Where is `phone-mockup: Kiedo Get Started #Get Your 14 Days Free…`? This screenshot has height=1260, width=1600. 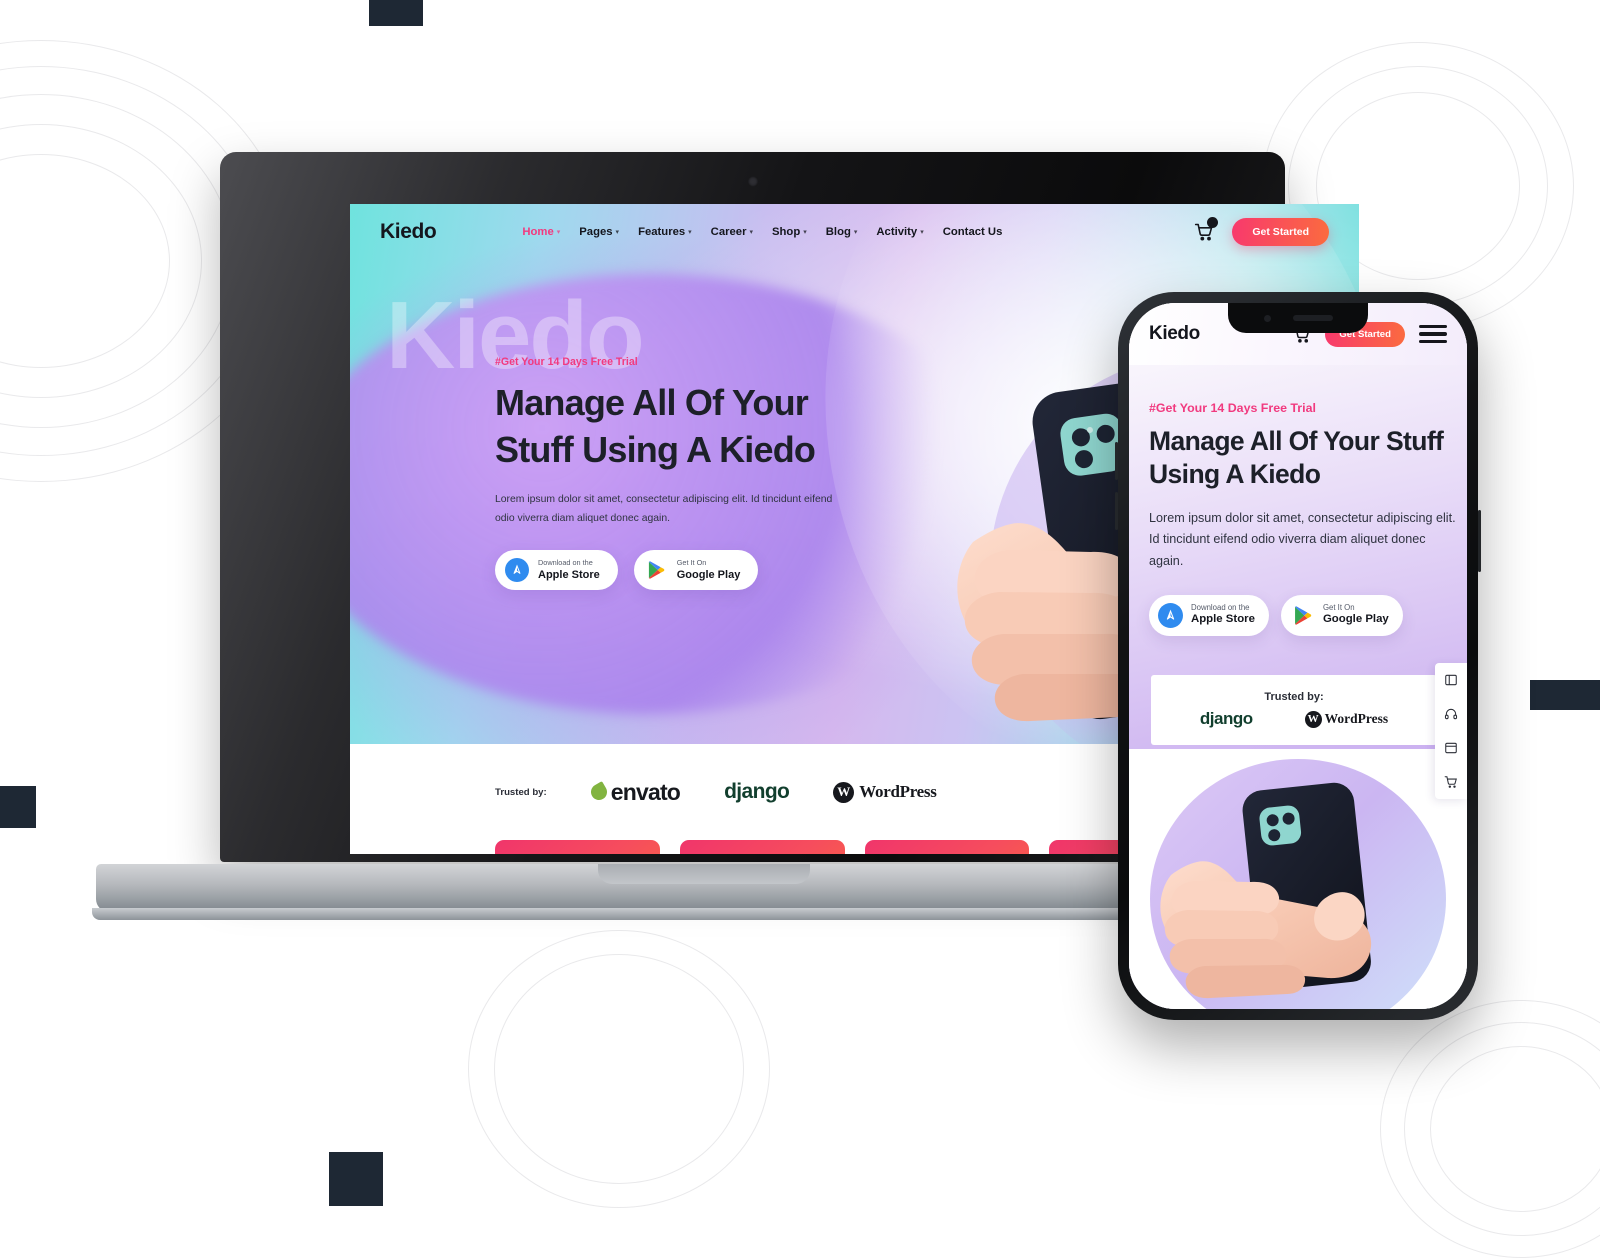
phone-mockup: Kiedo Get Started #Get Your 14 Days Free… is located at coordinates (1298, 656).